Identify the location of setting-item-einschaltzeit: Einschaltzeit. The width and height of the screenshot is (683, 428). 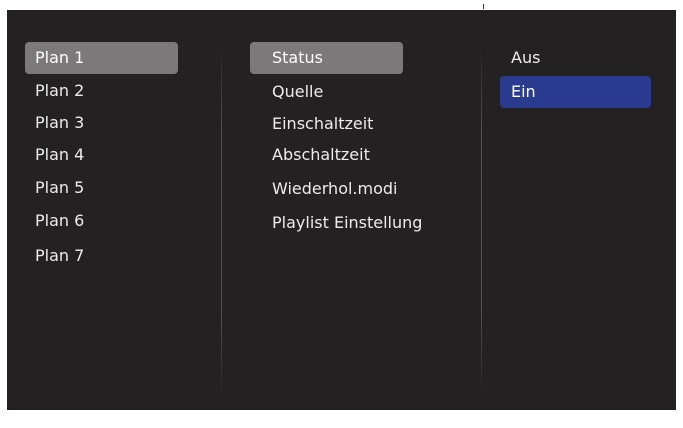
(326, 124).